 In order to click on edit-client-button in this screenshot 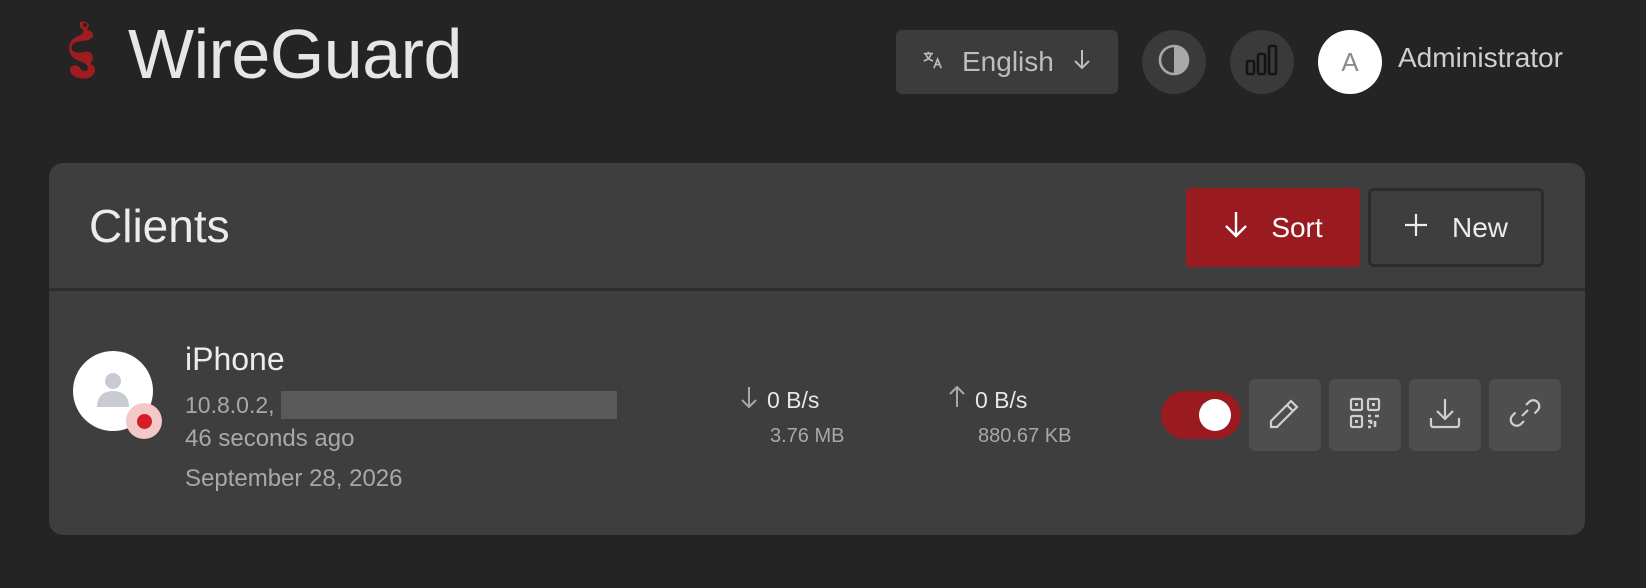, I will do `click(1285, 415)`.